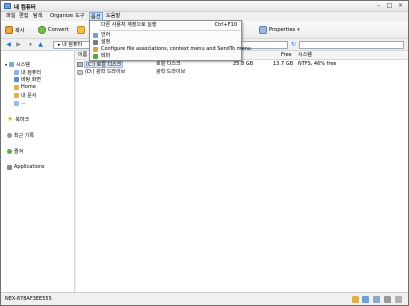  I want to click on menu-navigate: 탐색, so click(38, 16).